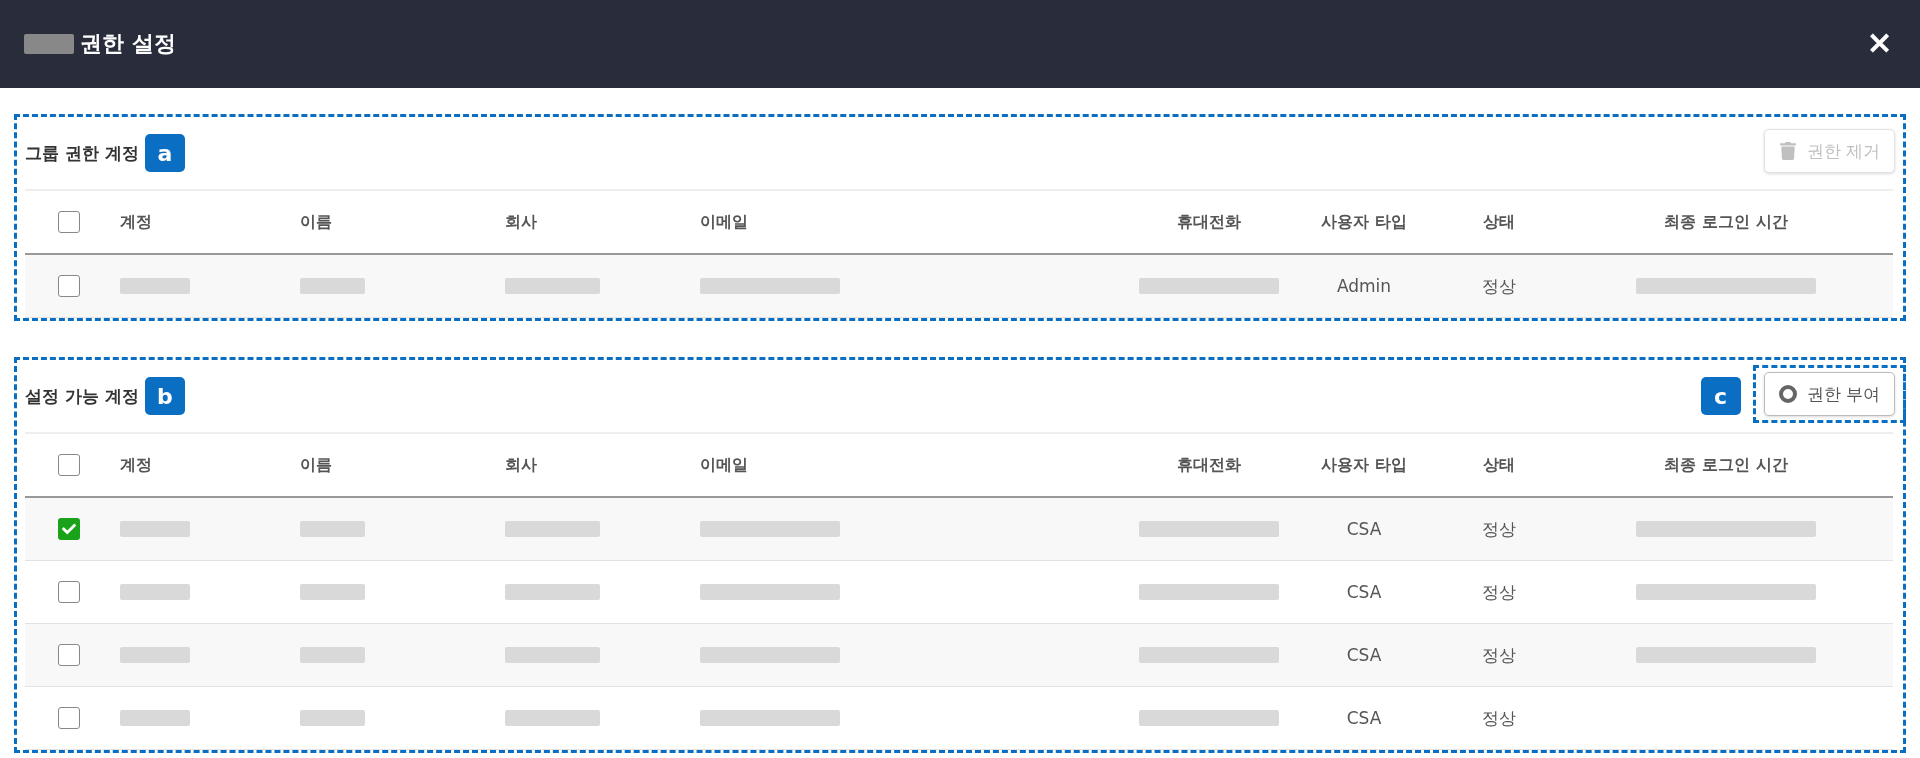 The image size is (1920, 758). I want to click on grant-permission-button: 권한 부여, so click(1829, 394).